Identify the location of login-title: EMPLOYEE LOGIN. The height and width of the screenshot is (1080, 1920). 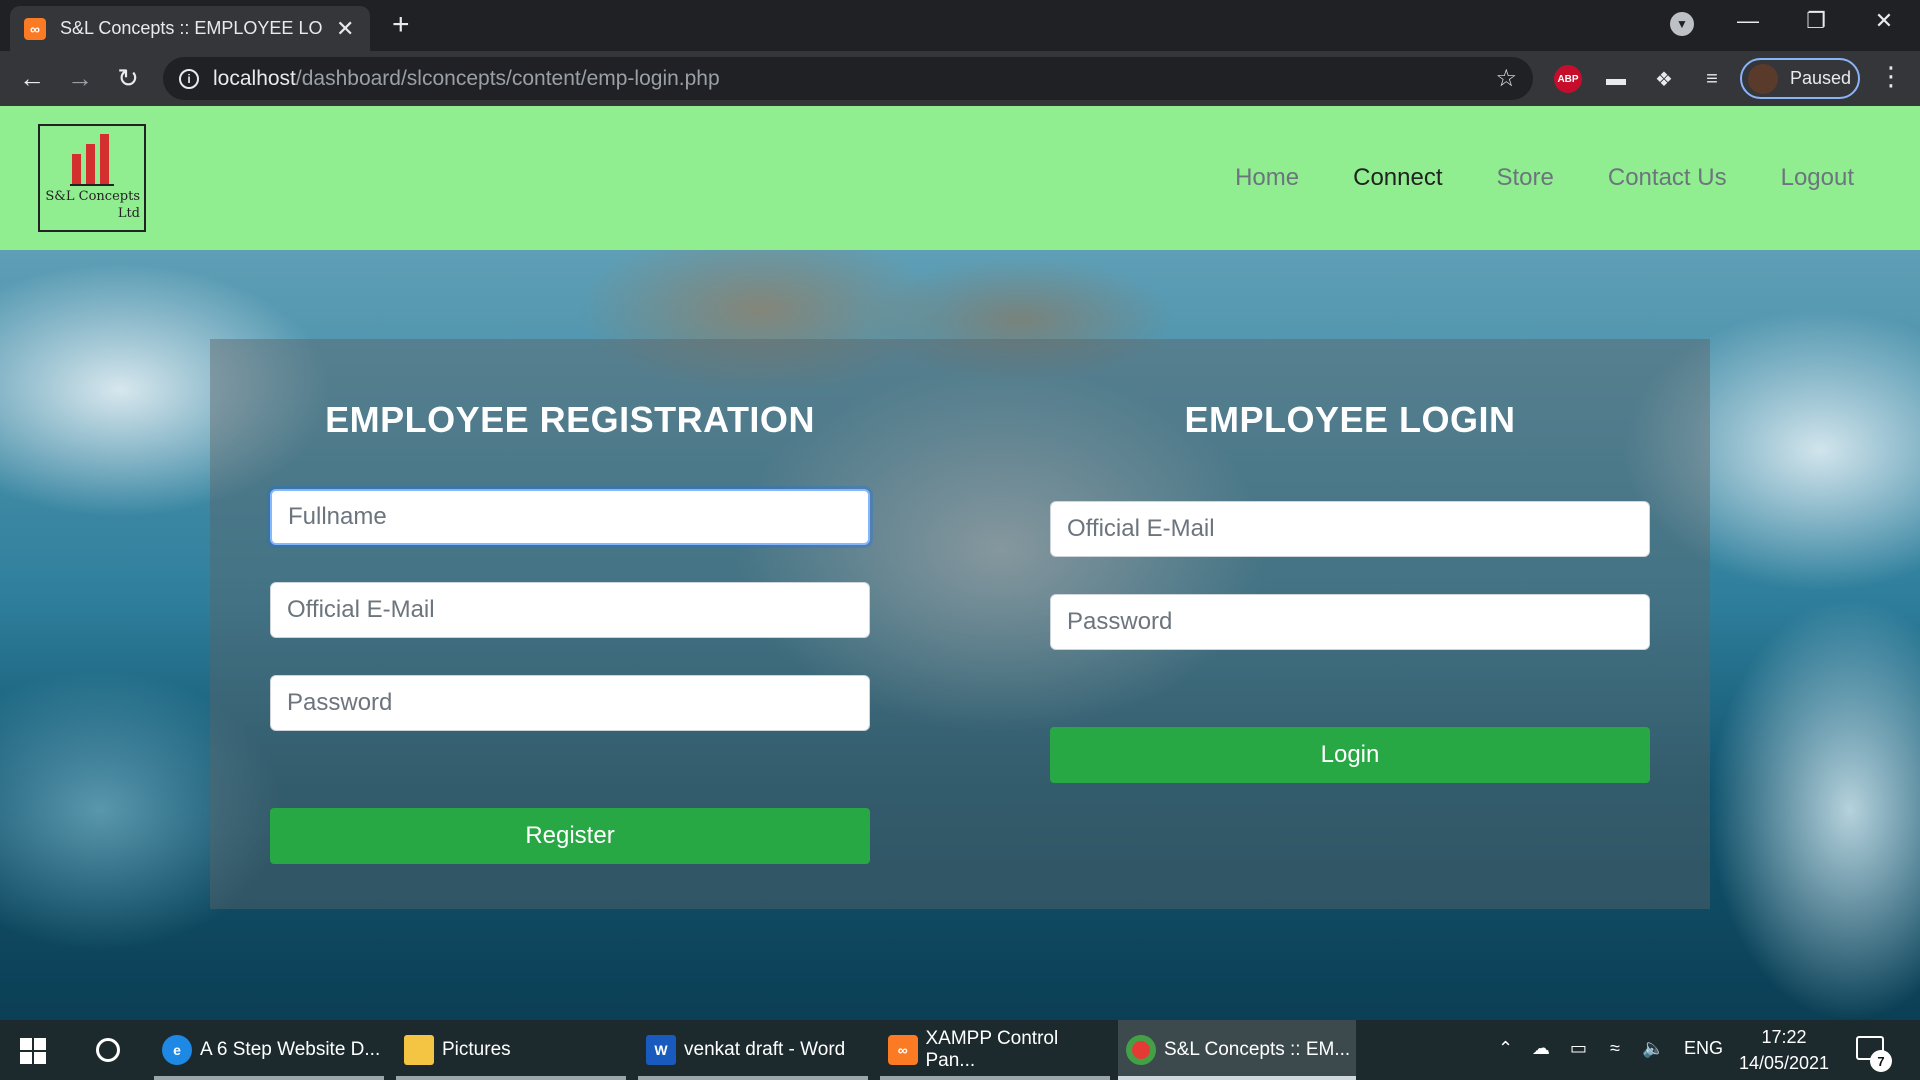
(1350, 419).